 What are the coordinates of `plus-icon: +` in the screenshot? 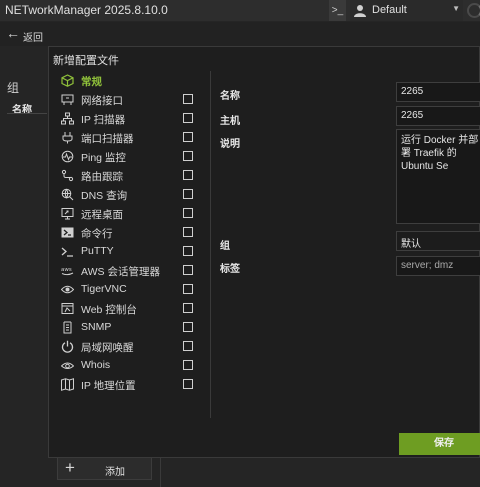 It's located at (70, 467).